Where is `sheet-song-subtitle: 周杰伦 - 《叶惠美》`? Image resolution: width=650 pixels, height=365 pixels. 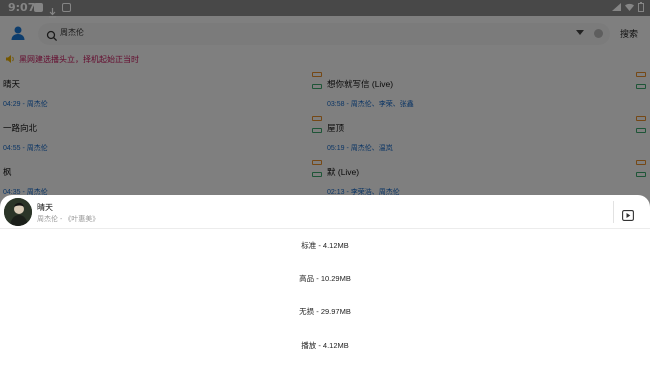 sheet-song-subtitle: 周杰伦 - 《叶惠美》 is located at coordinates (68, 219).